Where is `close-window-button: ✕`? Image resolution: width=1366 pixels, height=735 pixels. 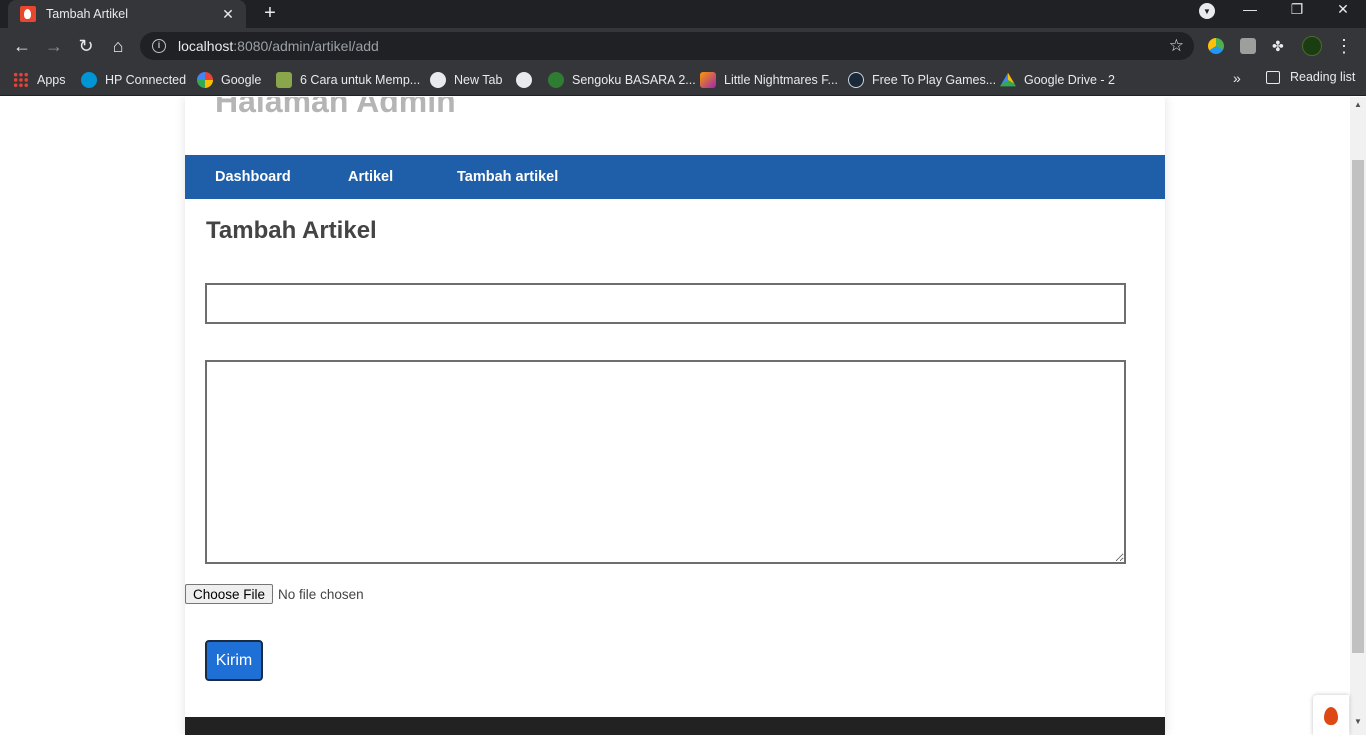
close-window-button: ✕ is located at coordinates (1343, 11).